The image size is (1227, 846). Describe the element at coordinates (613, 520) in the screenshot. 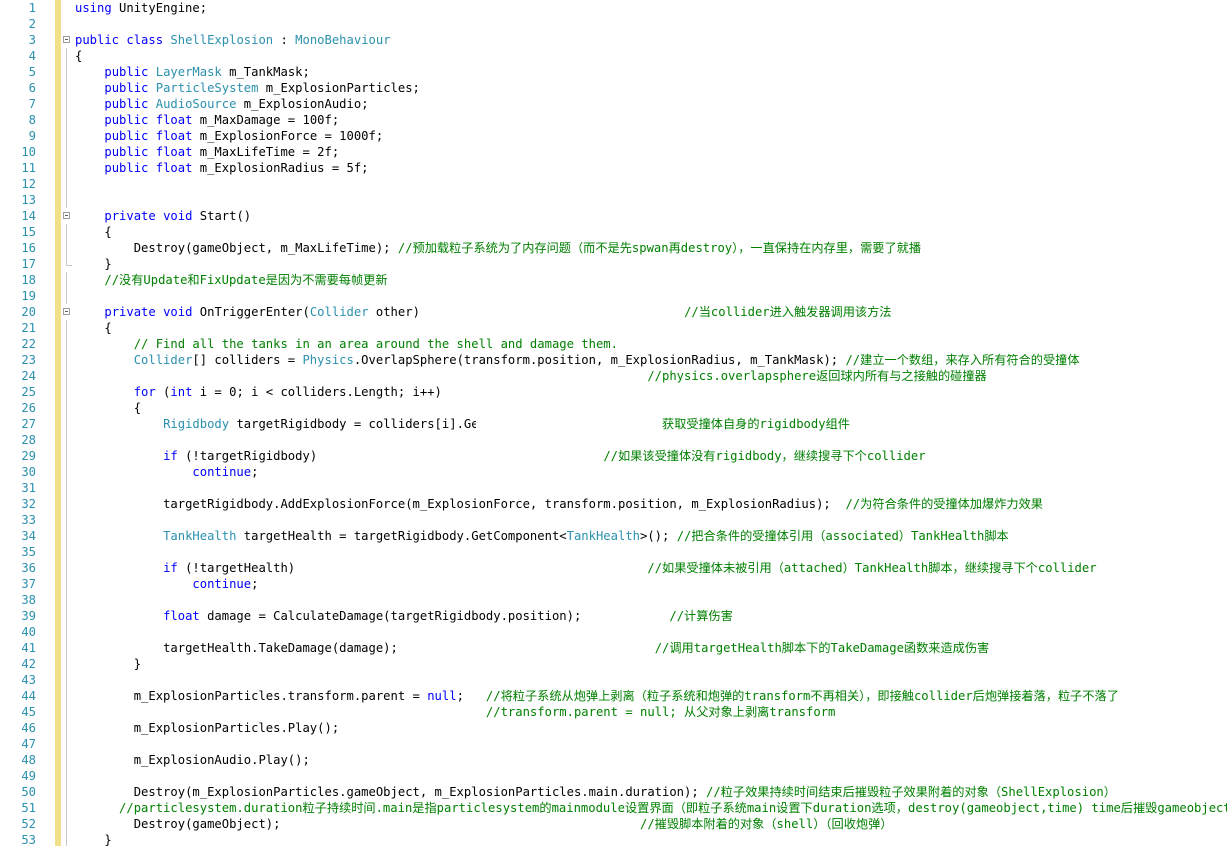

I see `code-line: 33` at that location.